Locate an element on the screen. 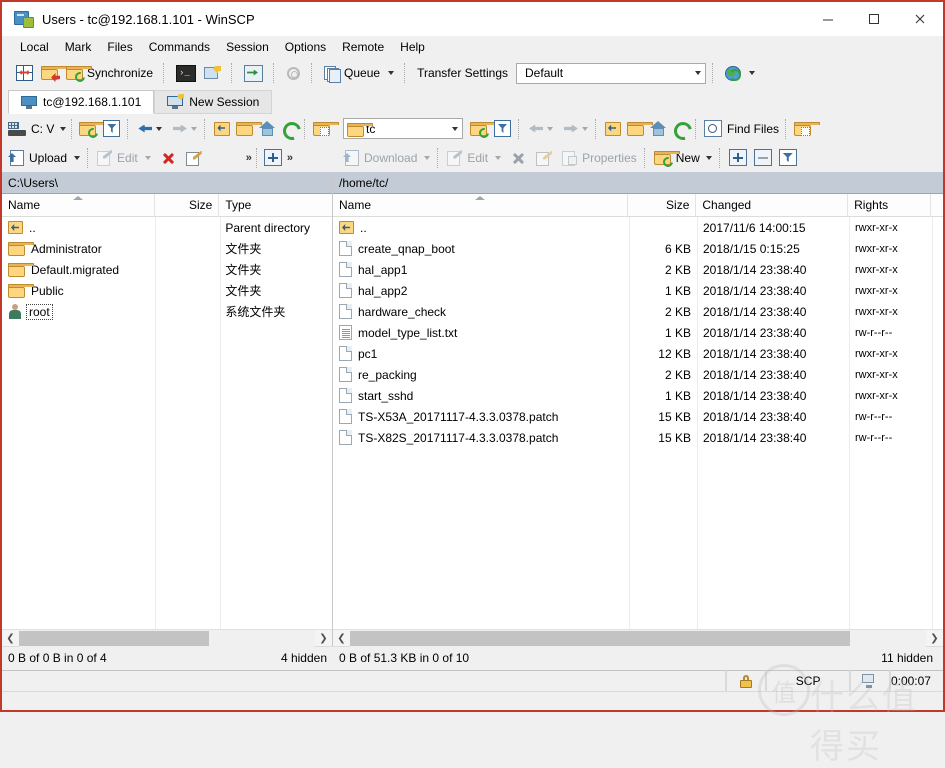 This screenshot has width=945, height=768. globe-icon is located at coordinates (733, 73).